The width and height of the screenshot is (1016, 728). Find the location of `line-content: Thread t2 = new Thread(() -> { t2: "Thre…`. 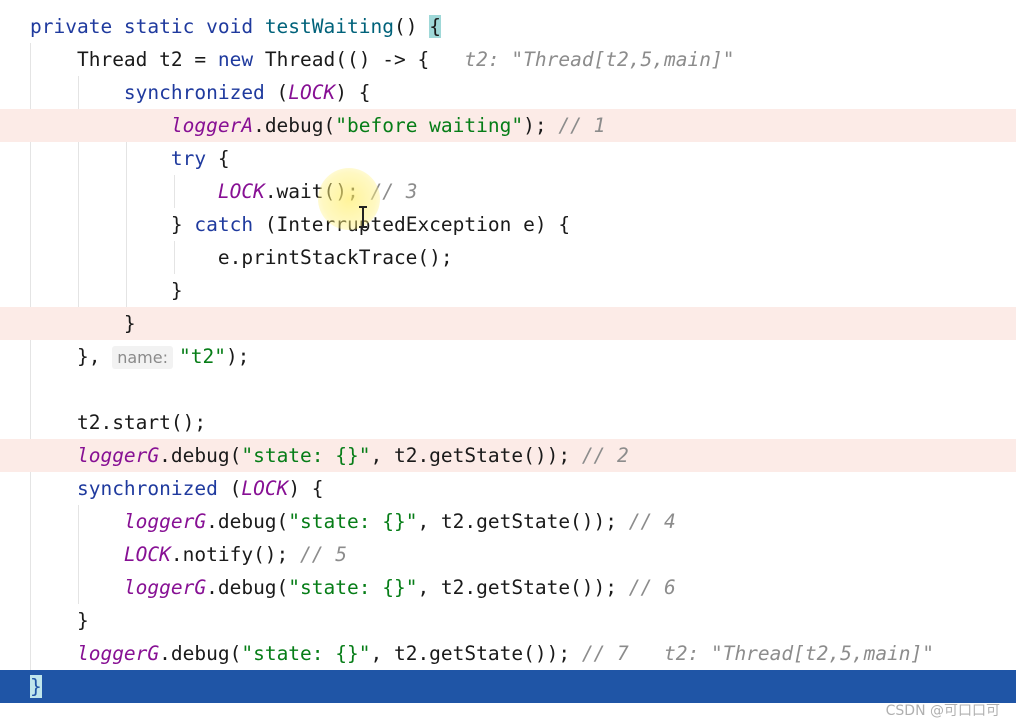

line-content: Thread t2 = new Thread(() -> { t2: "Thre… is located at coordinates (382, 59).